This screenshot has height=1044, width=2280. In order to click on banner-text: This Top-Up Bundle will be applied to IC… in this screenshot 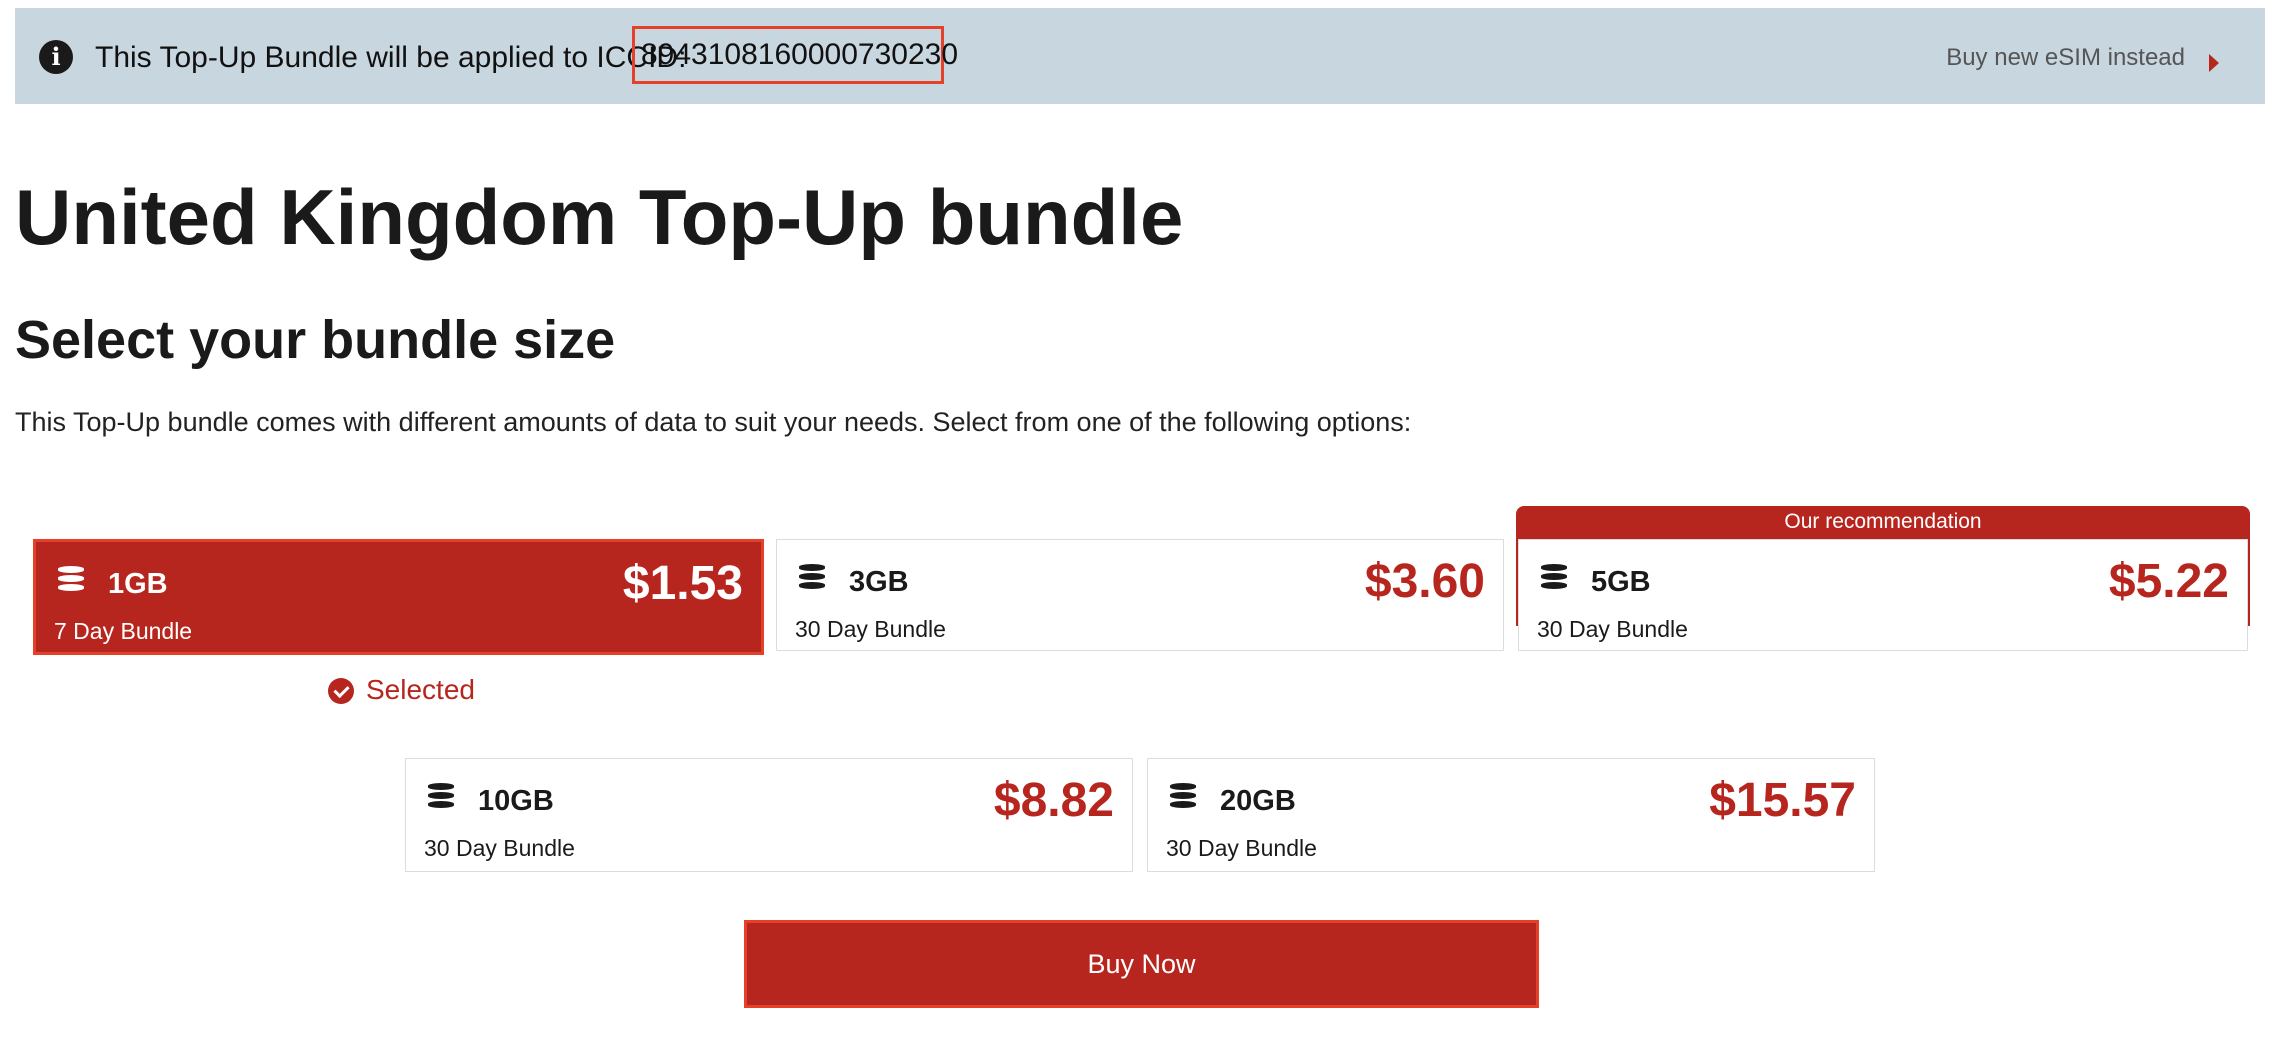, I will do `click(391, 57)`.